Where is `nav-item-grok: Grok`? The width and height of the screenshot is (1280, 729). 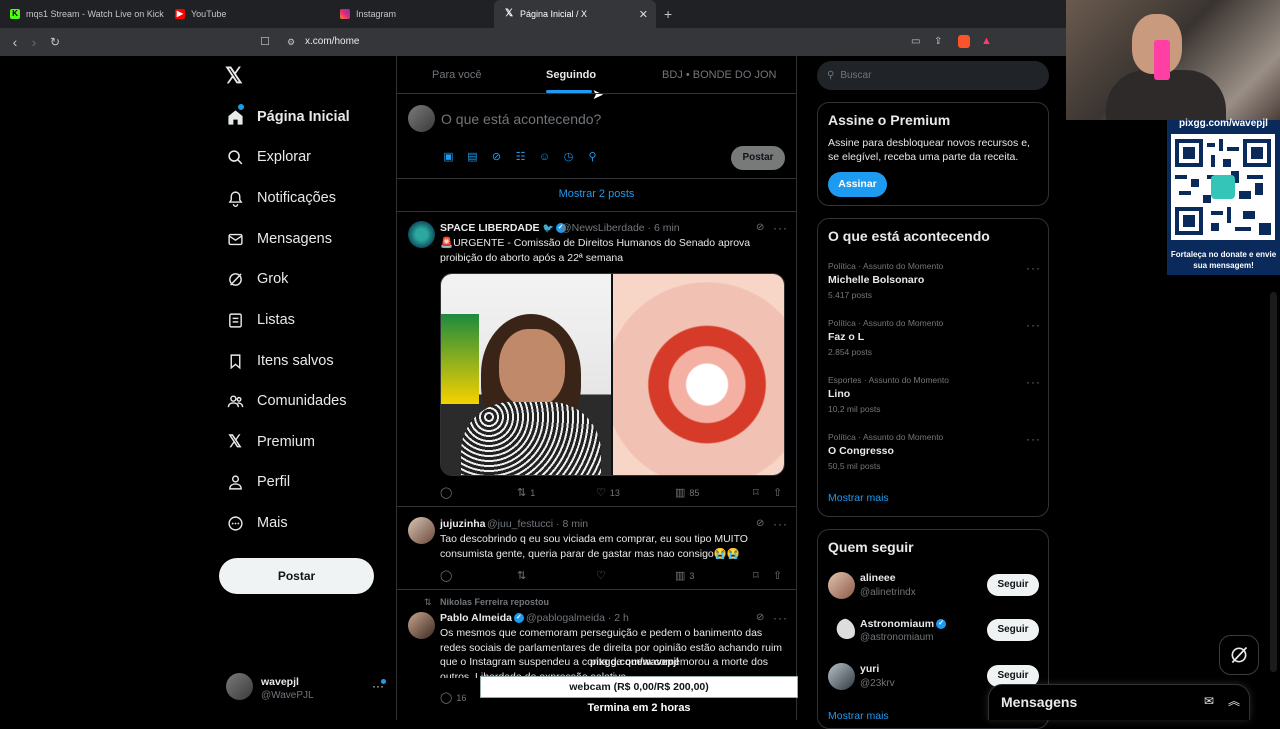
nav-item-grok: Grok is located at coordinates (257, 279).